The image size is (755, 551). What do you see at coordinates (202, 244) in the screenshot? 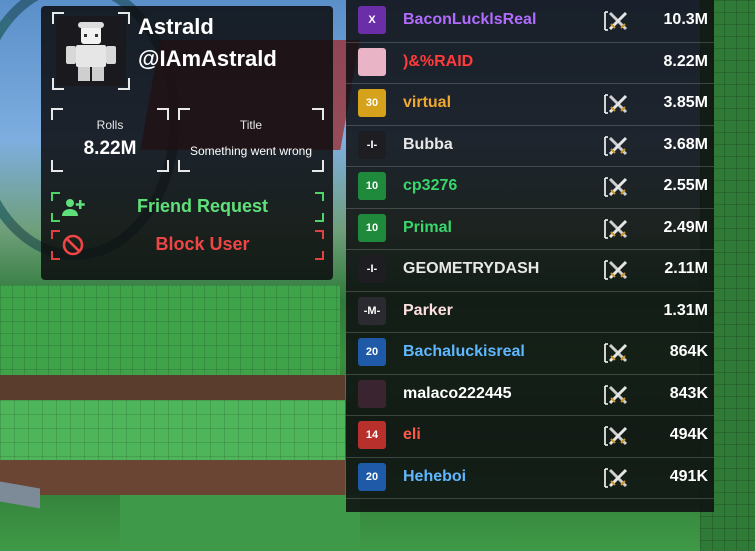
I see `block-user-label: Block User` at bounding box center [202, 244].